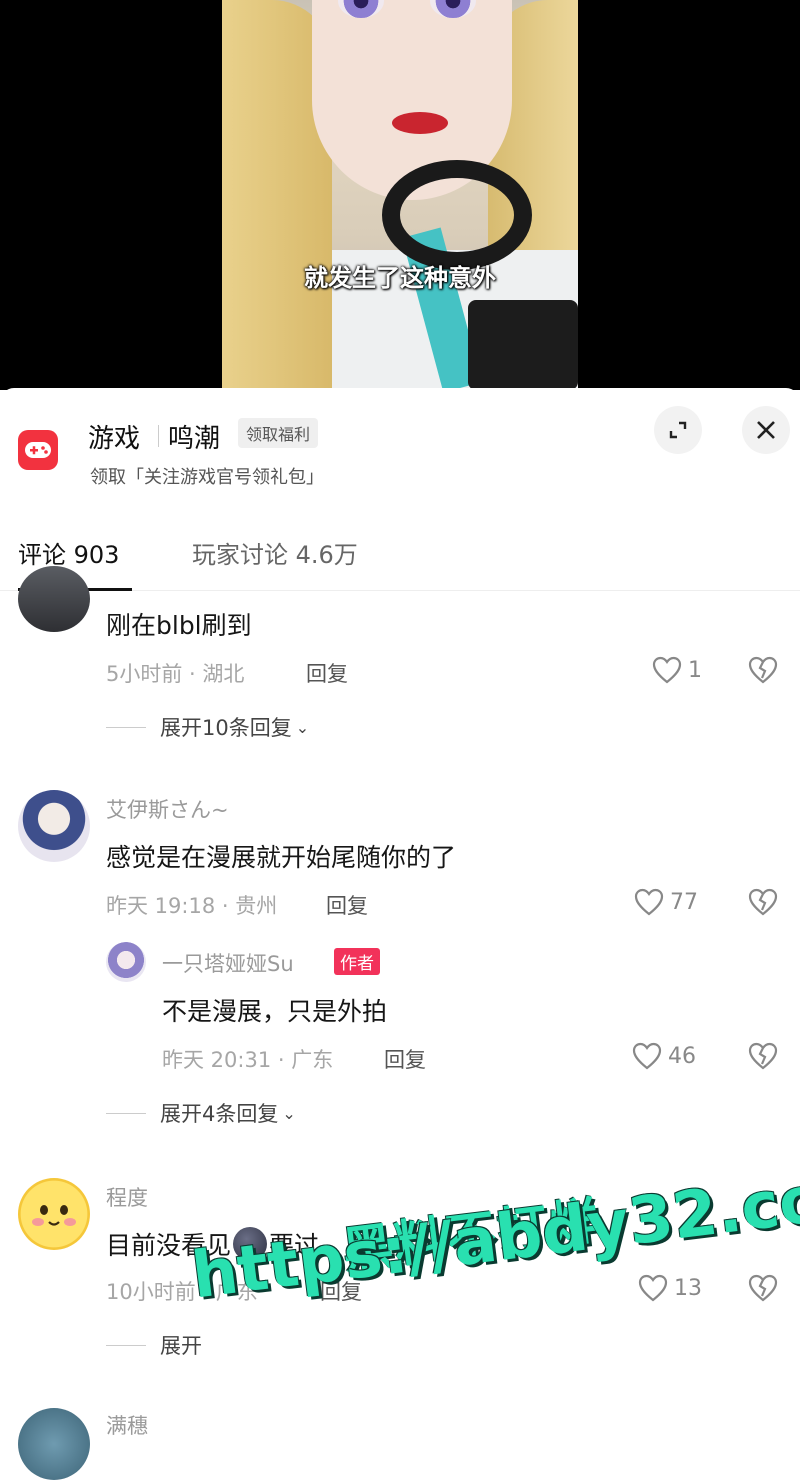 This screenshot has width=800, height=1480. I want to click on author-badge: 作者, so click(357, 961).